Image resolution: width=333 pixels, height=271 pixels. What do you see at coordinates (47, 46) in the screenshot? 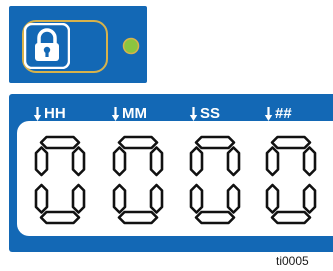
I see `padlock-icon` at bounding box center [47, 46].